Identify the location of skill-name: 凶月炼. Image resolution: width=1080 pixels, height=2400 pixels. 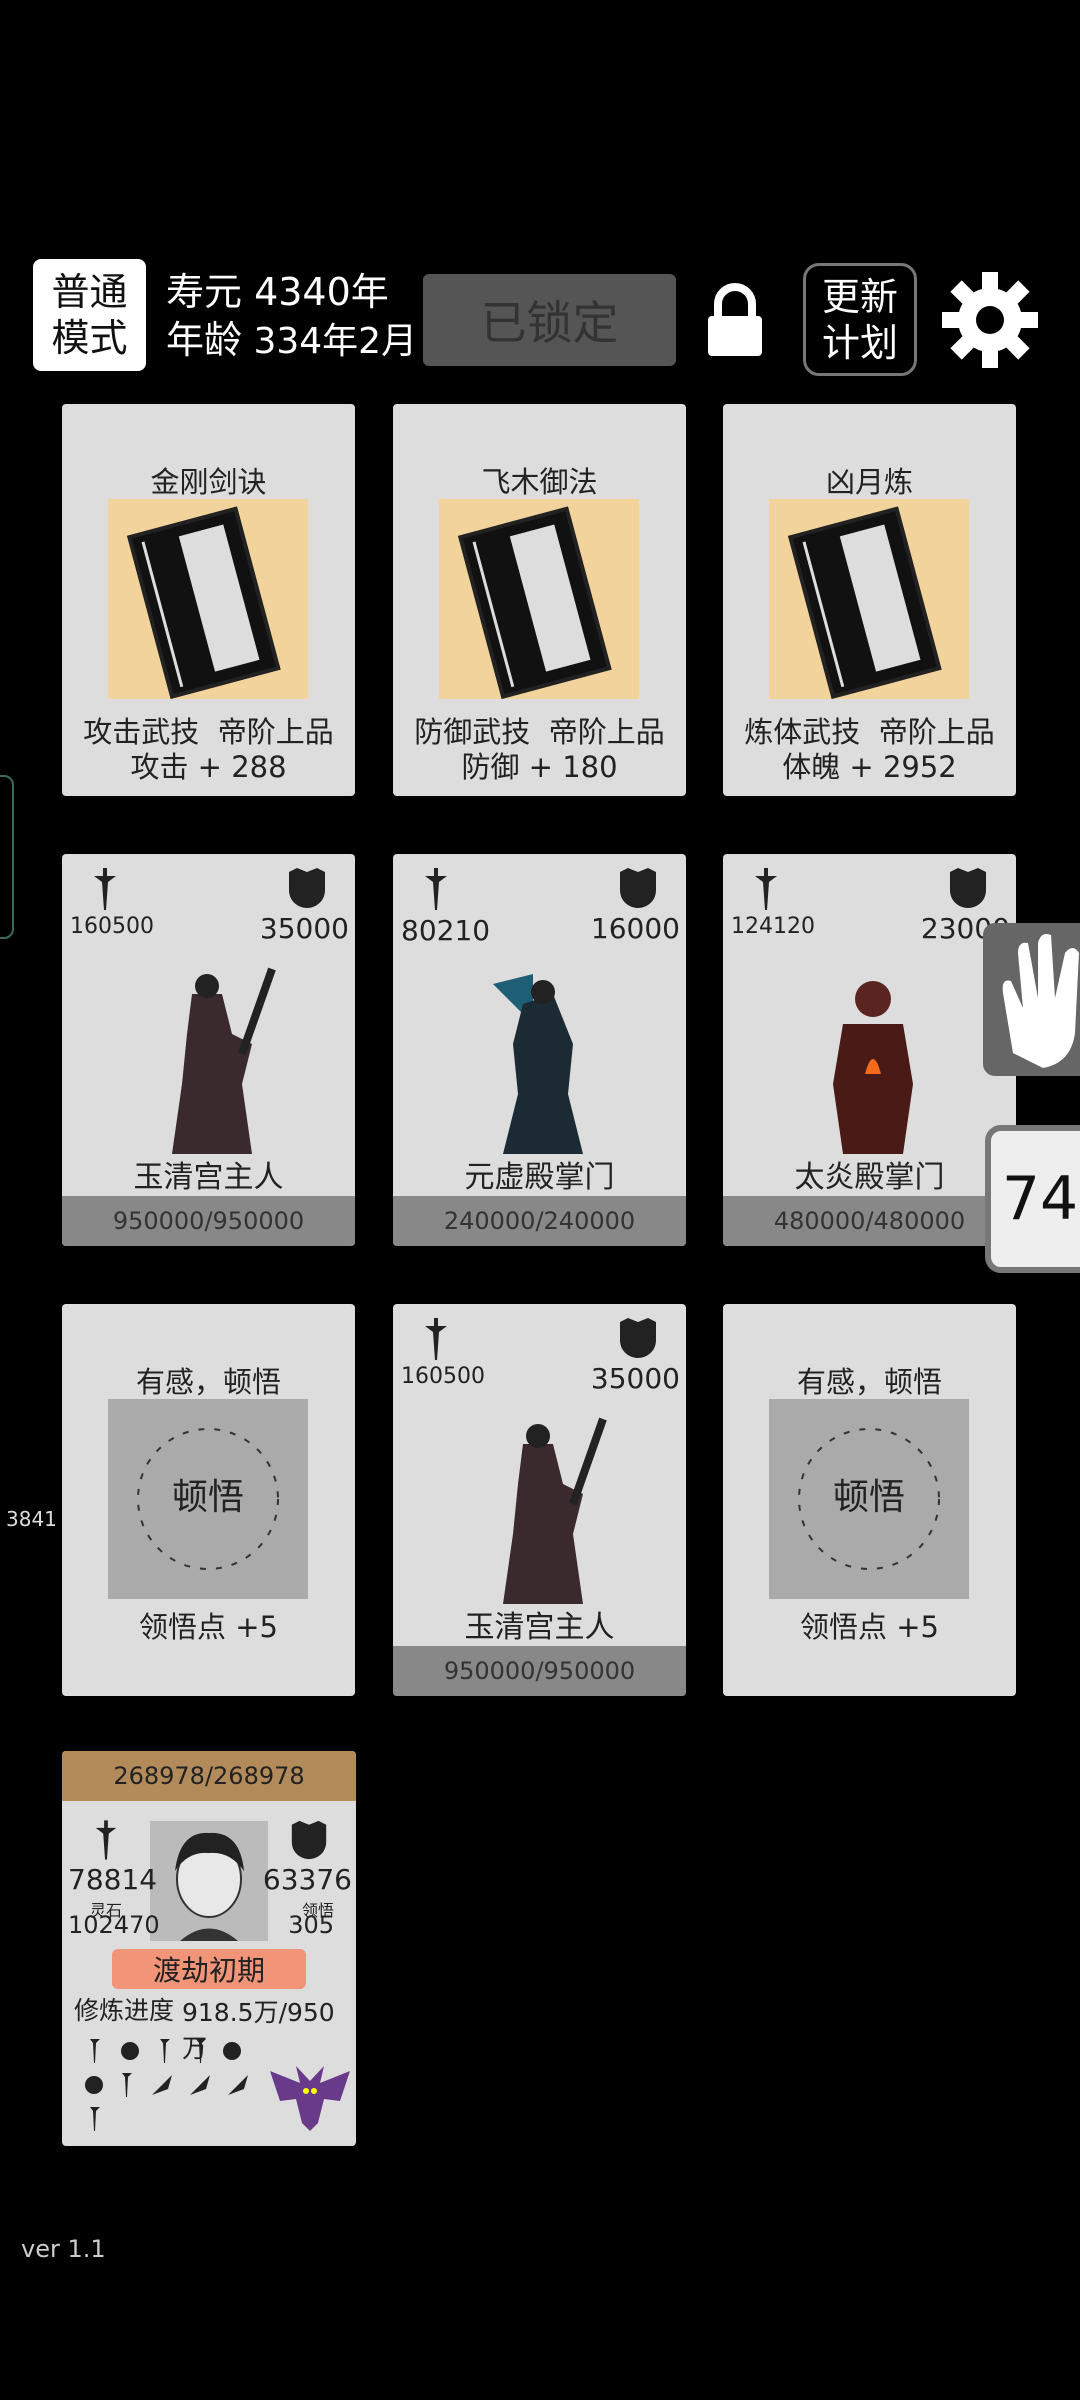
(869, 482).